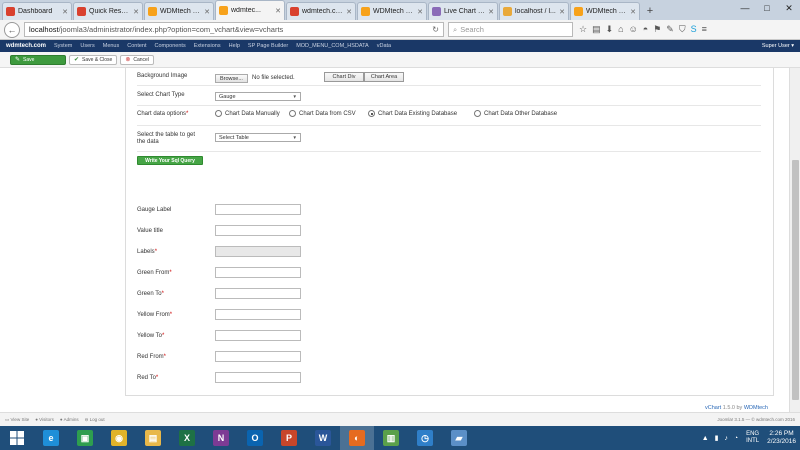  What do you see at coordinates (250, 10) in the screenshot?
I see `browser-tab: wdmtec... ✕` at bounding box center [250, 10].